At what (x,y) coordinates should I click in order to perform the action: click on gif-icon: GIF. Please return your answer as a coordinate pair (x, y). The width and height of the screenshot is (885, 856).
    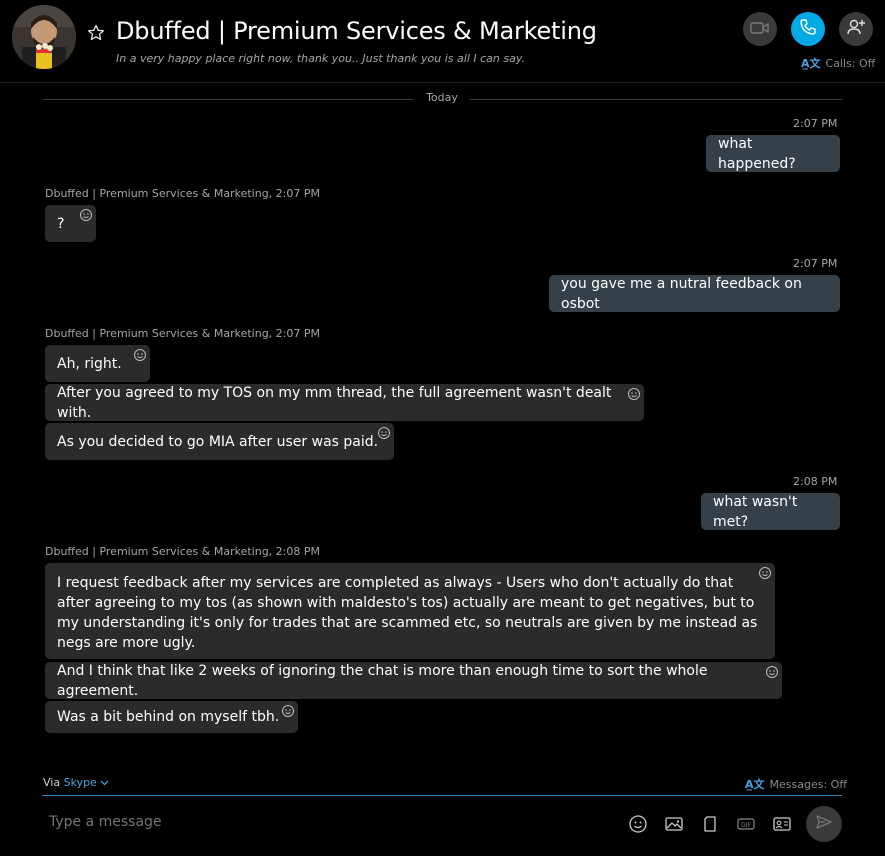
    Looking at the image, I should click on (746, 824).